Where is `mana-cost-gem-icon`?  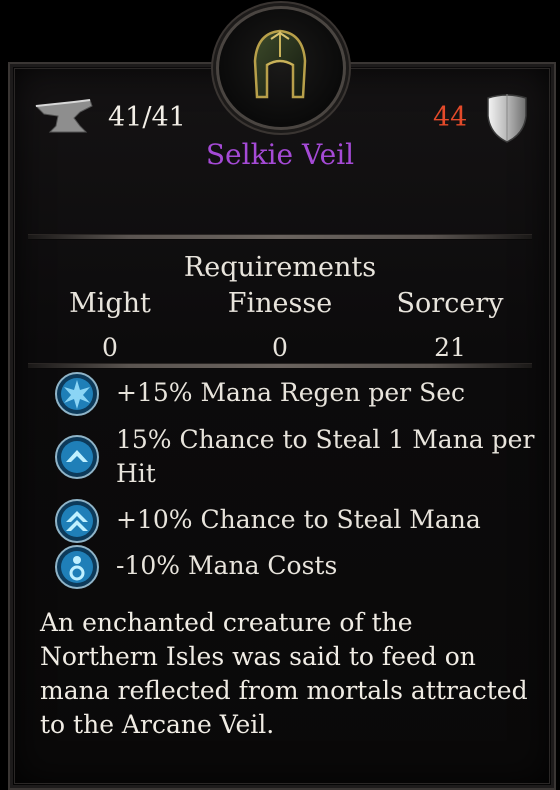
mana-cost-gem-icon is located at coordinates (77, 567).